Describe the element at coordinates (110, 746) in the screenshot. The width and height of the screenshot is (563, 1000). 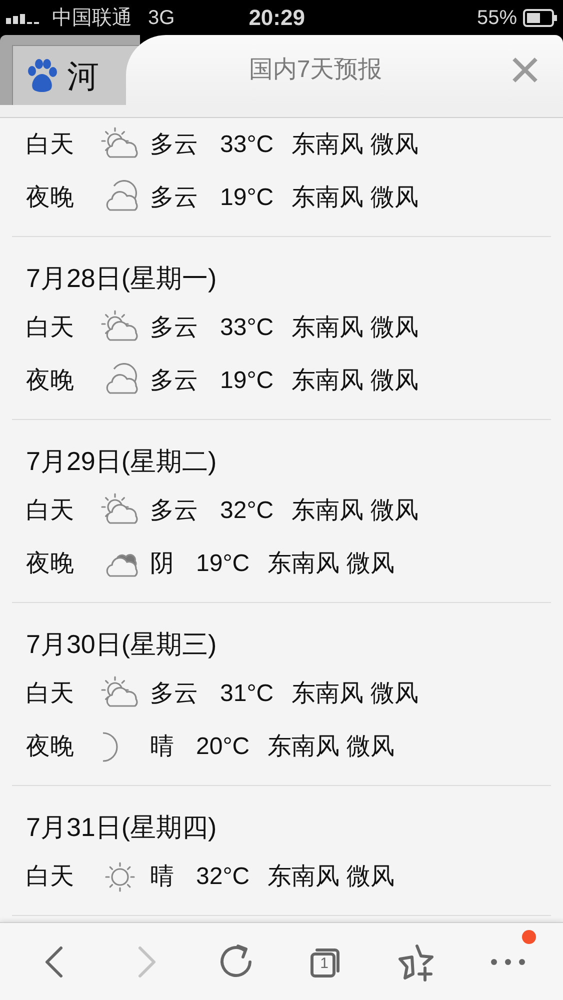
I see `moon-icon` at that location.